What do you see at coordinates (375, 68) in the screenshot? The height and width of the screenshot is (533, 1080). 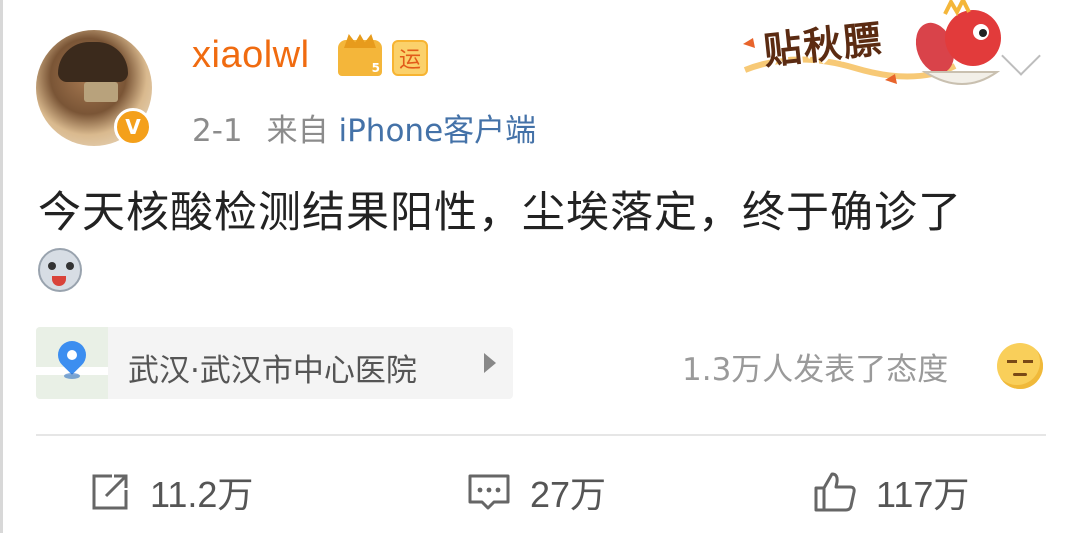 I see `vip-level: 5` at bounding box center [375, 68].